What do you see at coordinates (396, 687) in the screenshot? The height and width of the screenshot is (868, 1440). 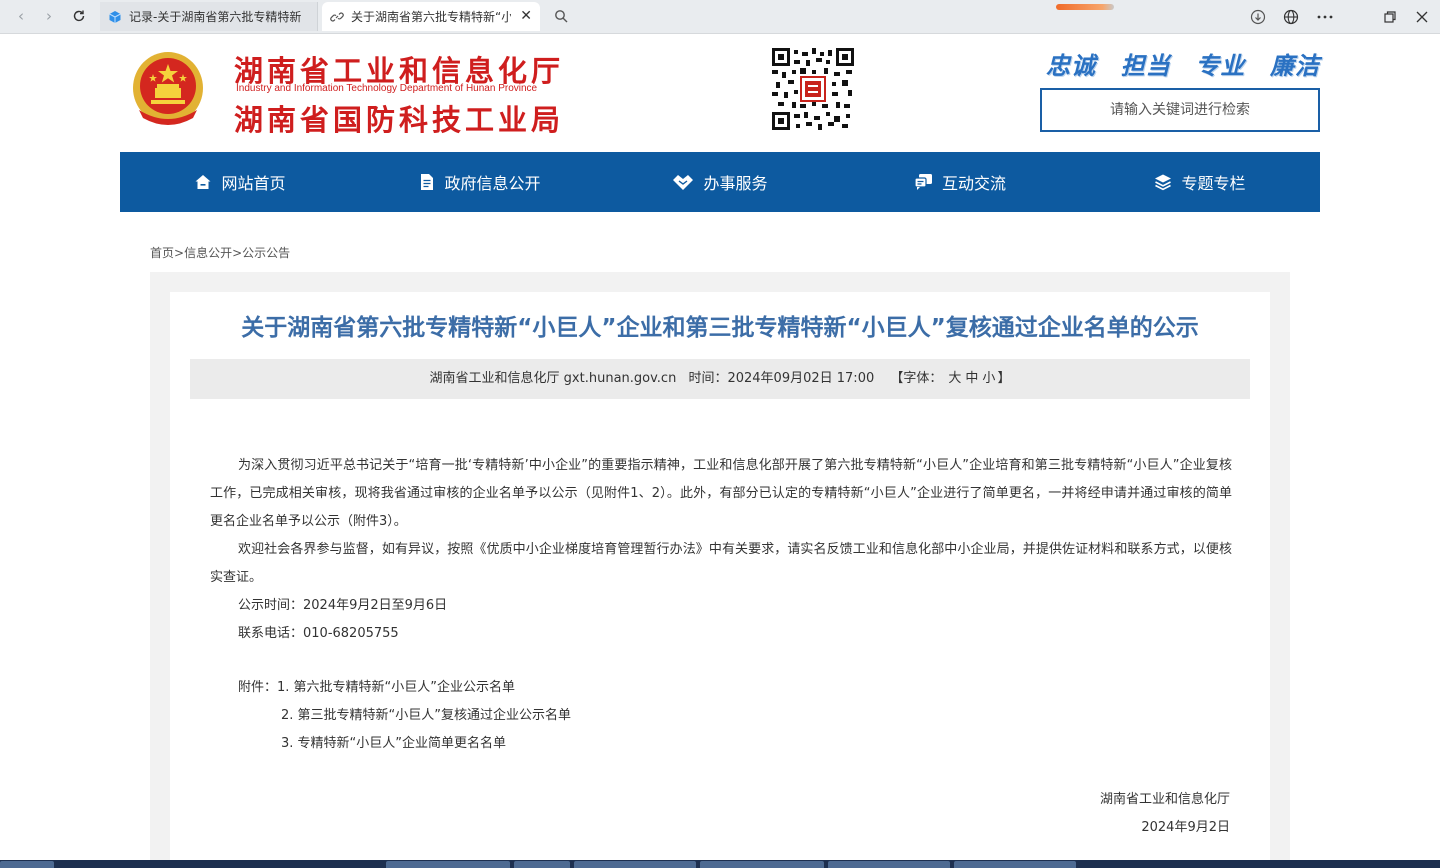 I see `attachment-link-1: 1. 第六批专精特新“小巨人”企业公示名单` at bounding box center [396, 687].